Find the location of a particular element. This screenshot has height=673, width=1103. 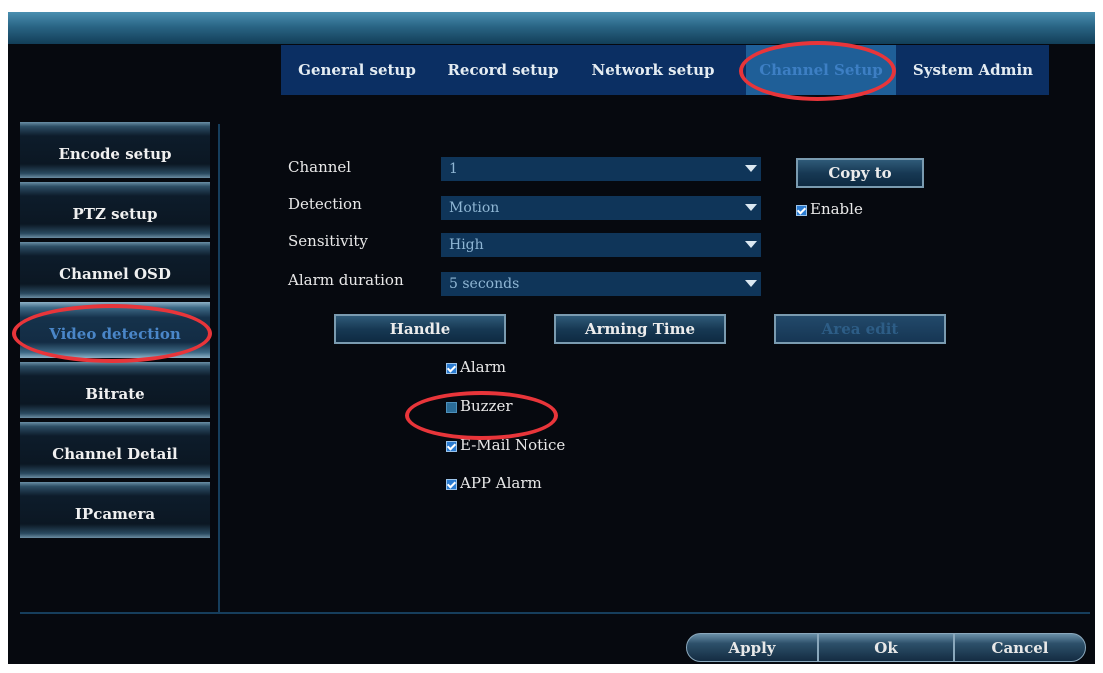

alarm-duration-select: 5 seconds is located at coordinates (601, 284).